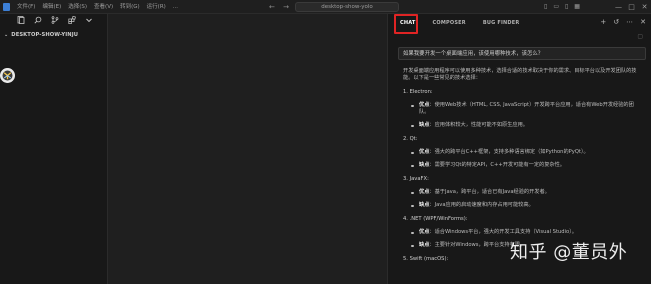  What do you see at coordinates (418, 92) in the screenshot?
I see `section-title: 1. Electron:` at bounding box center [418, 92].